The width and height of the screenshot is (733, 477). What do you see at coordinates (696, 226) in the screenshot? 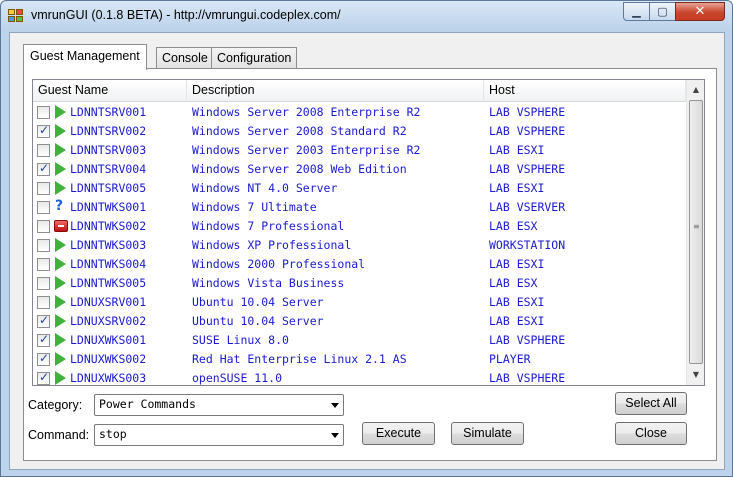
I see `grip-icon: ≡` at bounding box center [696, 226].